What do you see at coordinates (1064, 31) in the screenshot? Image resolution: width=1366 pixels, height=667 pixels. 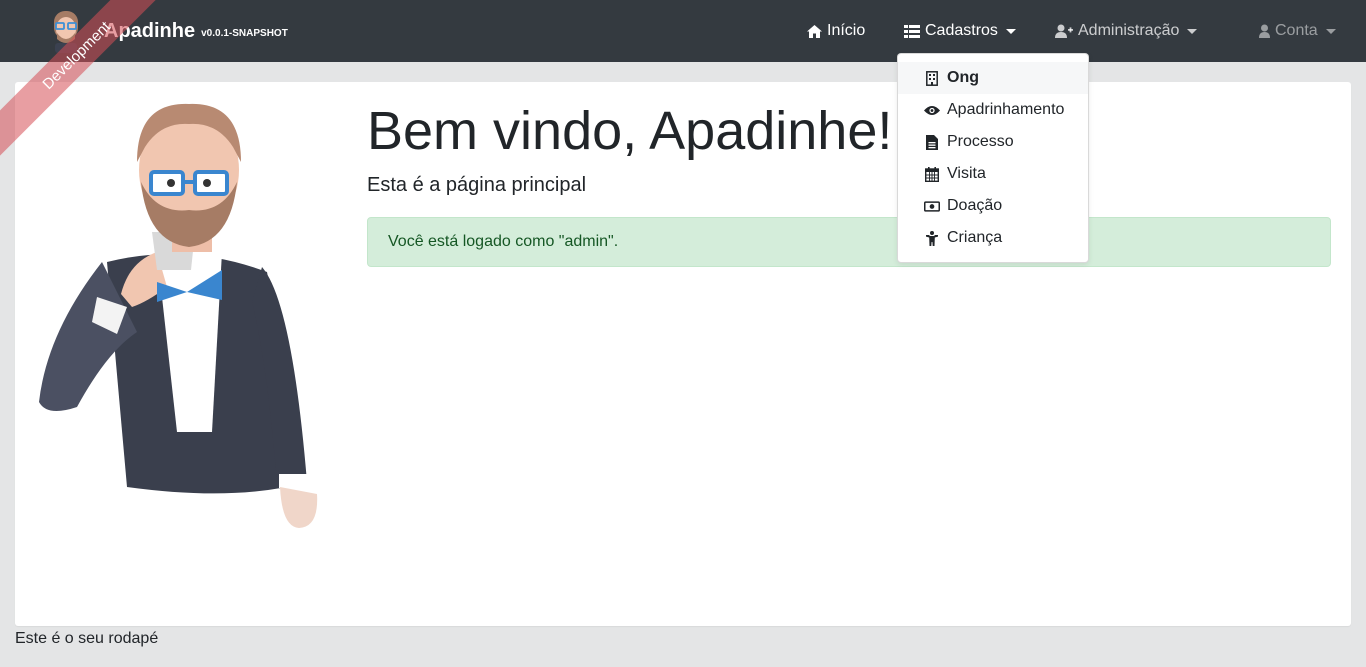 I see `user-plus-icon` at bounding box center [1064, 31].